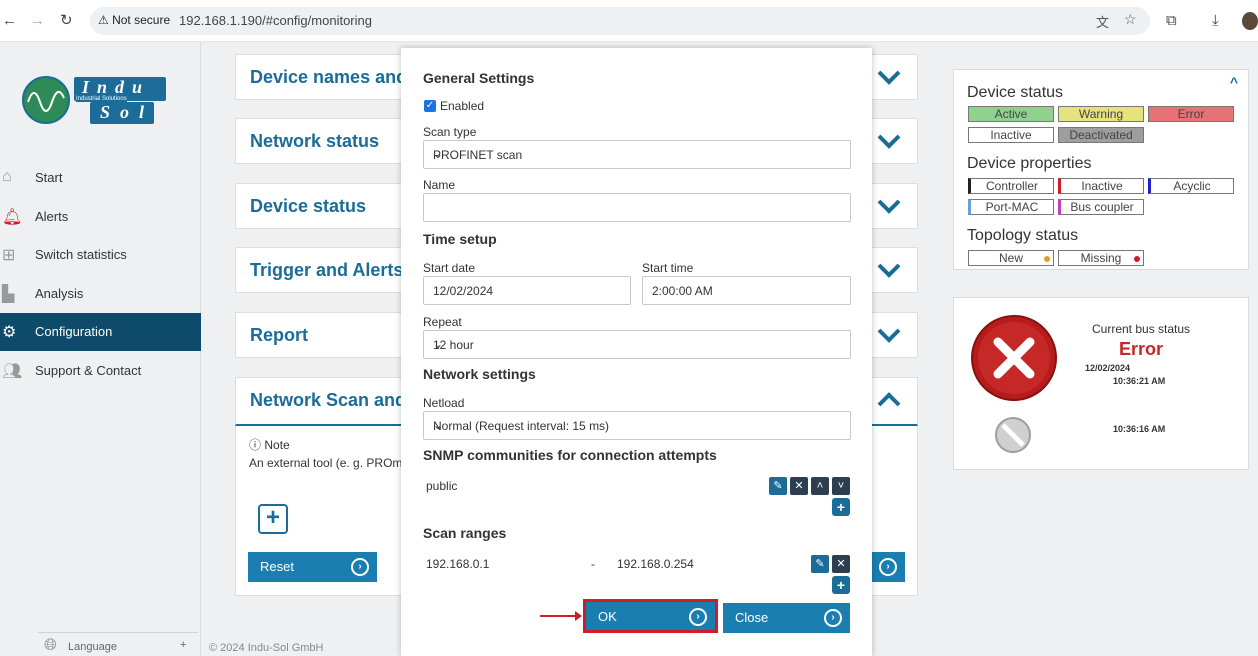 The image size is (1258, 656). I want to click on scan-type-label: Scan type, so click(450, 132).